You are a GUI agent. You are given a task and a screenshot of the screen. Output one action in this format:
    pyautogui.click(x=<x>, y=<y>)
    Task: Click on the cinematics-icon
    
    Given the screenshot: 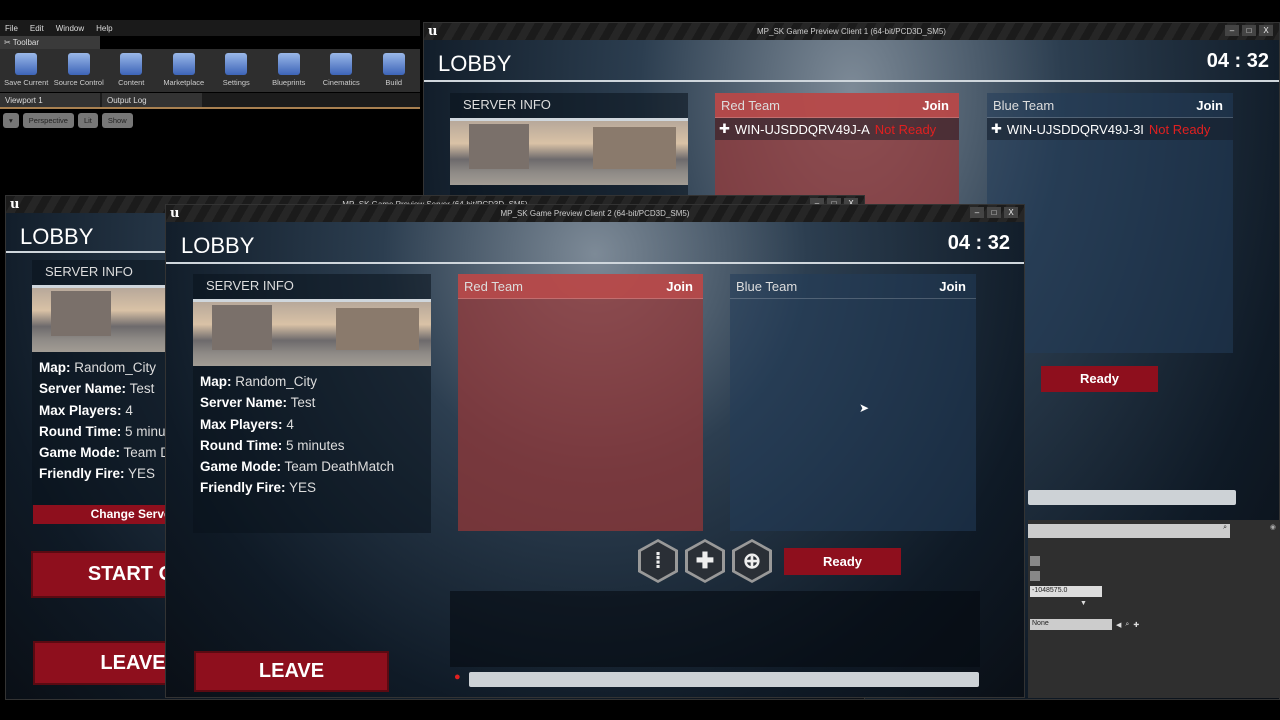 What is the action you would take?
    pyautogui.click(x=341, y=64)
    